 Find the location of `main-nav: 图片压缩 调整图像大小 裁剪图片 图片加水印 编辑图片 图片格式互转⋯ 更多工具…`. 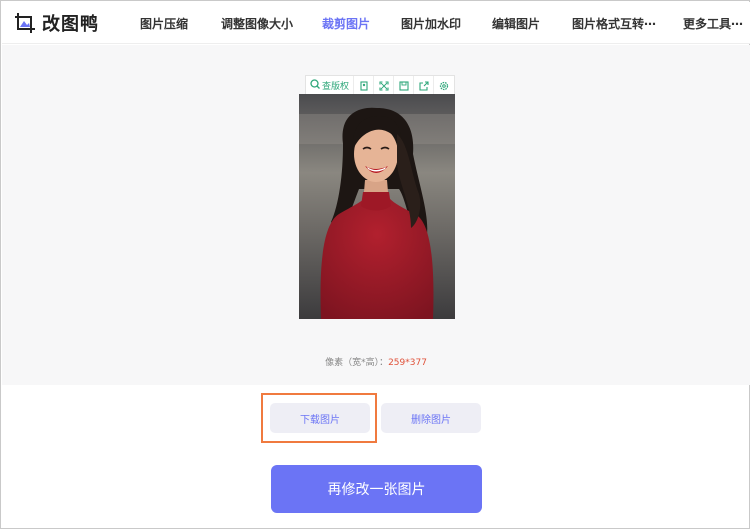

main-nav: 图片压缩 调整图像大小 裁剪图片 图片加水印 编辑图片 图片格式互转⋯ 更多工具… is located at coordinates (376, 23).